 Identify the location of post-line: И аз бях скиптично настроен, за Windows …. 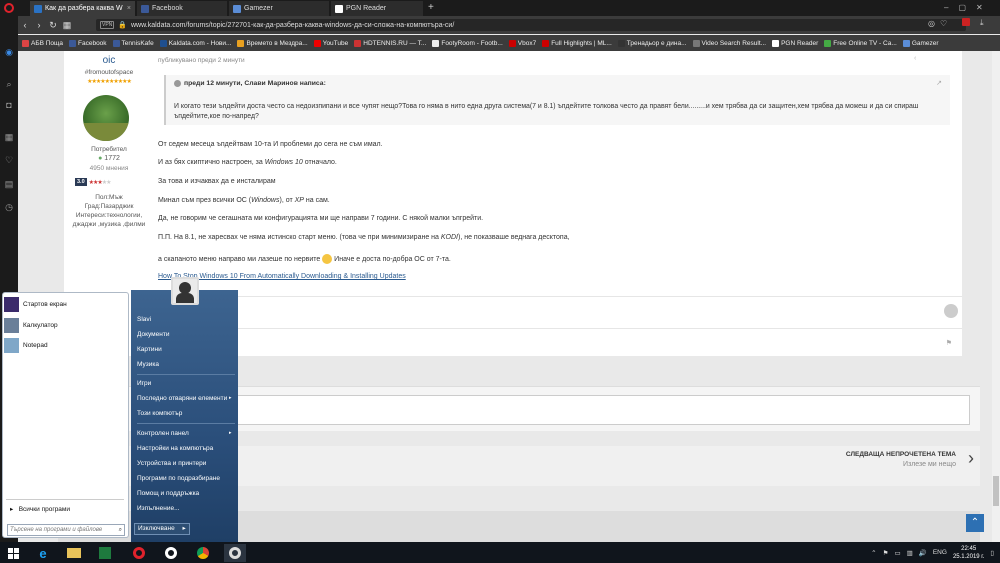
(247, 162).